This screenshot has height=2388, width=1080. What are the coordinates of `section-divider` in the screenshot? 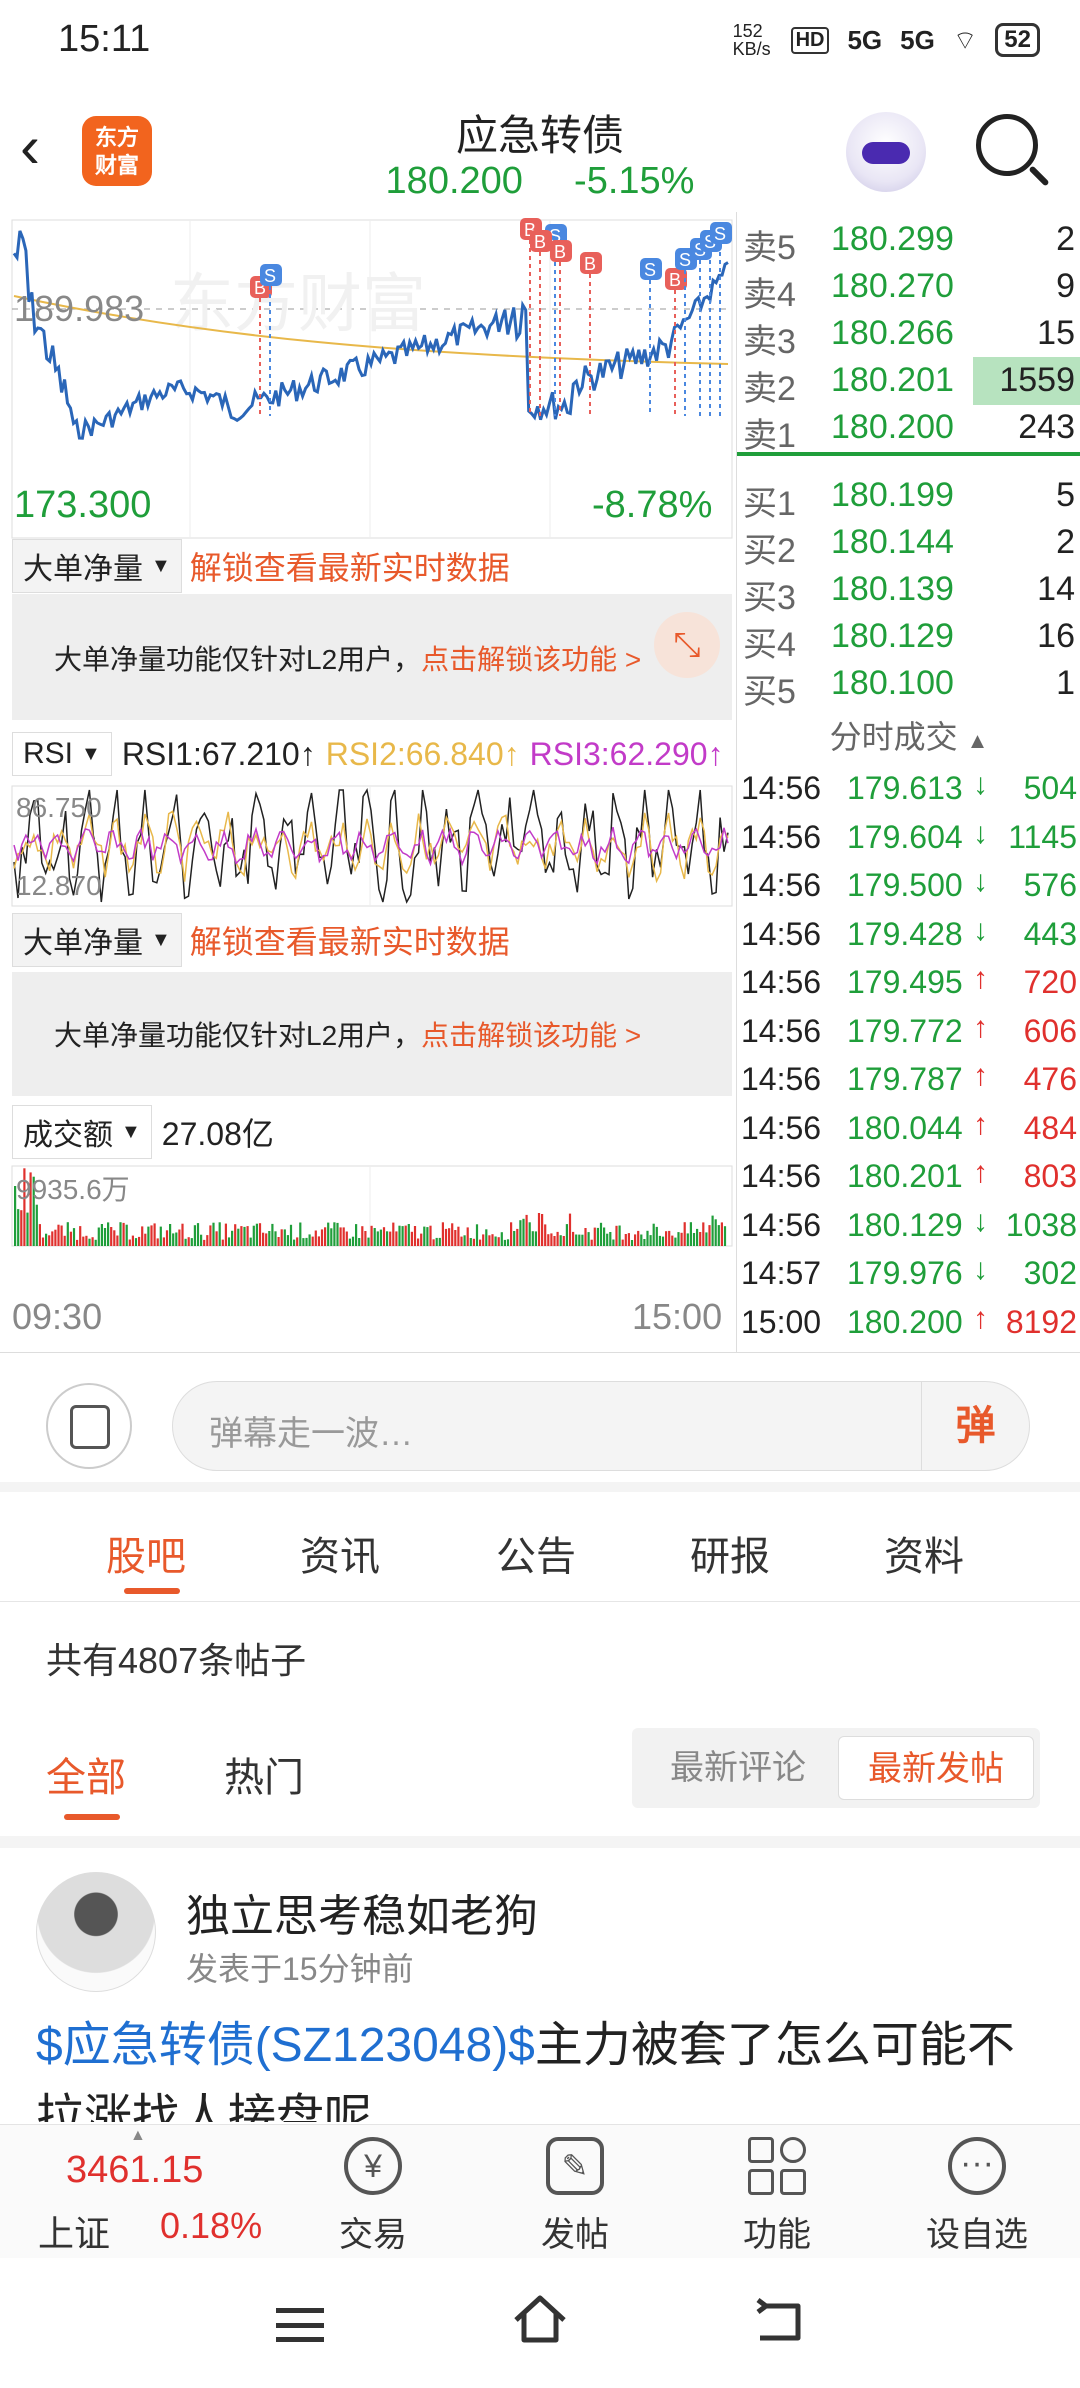 It's located at (540, 1842).